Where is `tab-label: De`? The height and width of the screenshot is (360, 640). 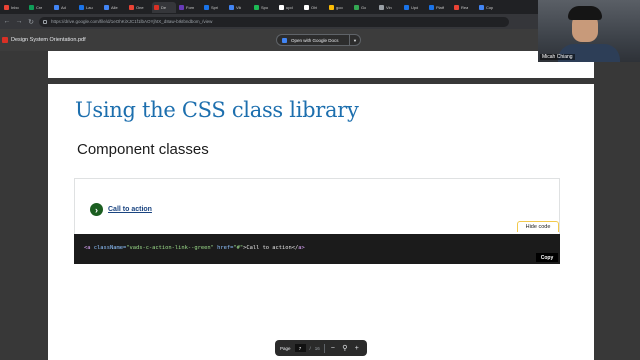
tab-label: De is located at coordinates (164, 7).